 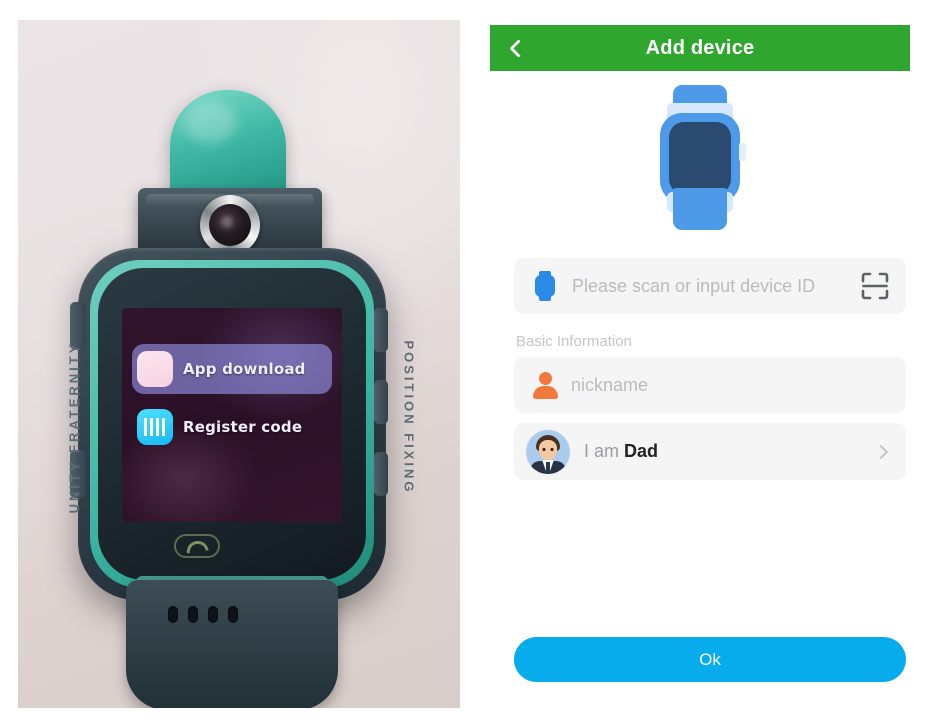 I want to click on person-icon, so click(x=545, y=385).